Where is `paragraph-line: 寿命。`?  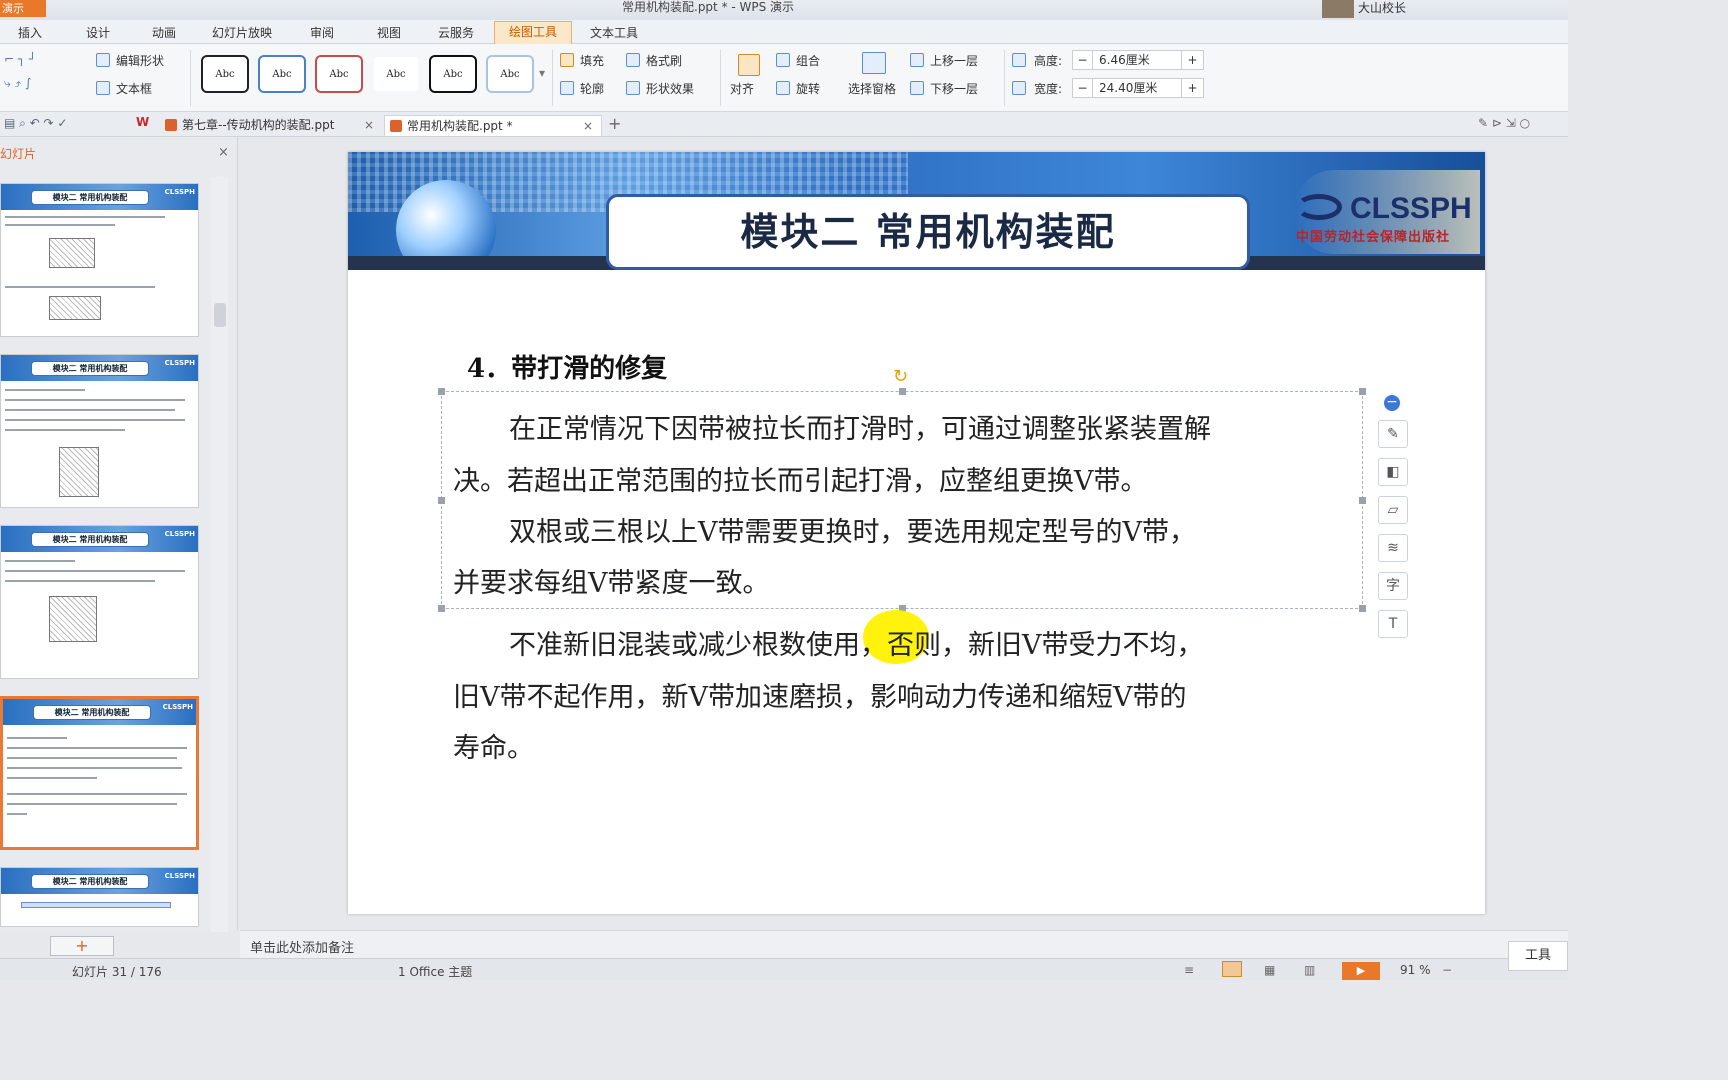 paragraph-line: 寿命。 is located at coordinates (493, 749).